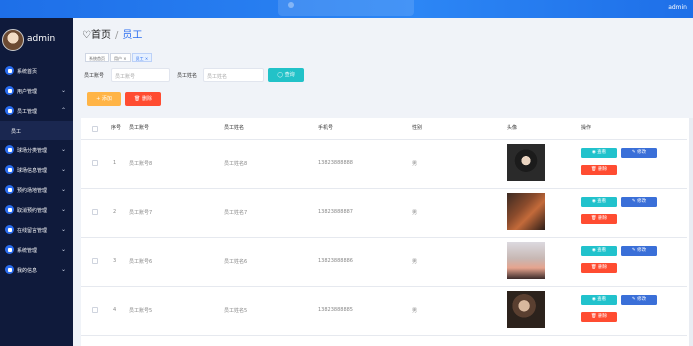  What do you see at coordinates (13, 40) in the screenshot?
I see `avatar` at bounding box center [13, 40].